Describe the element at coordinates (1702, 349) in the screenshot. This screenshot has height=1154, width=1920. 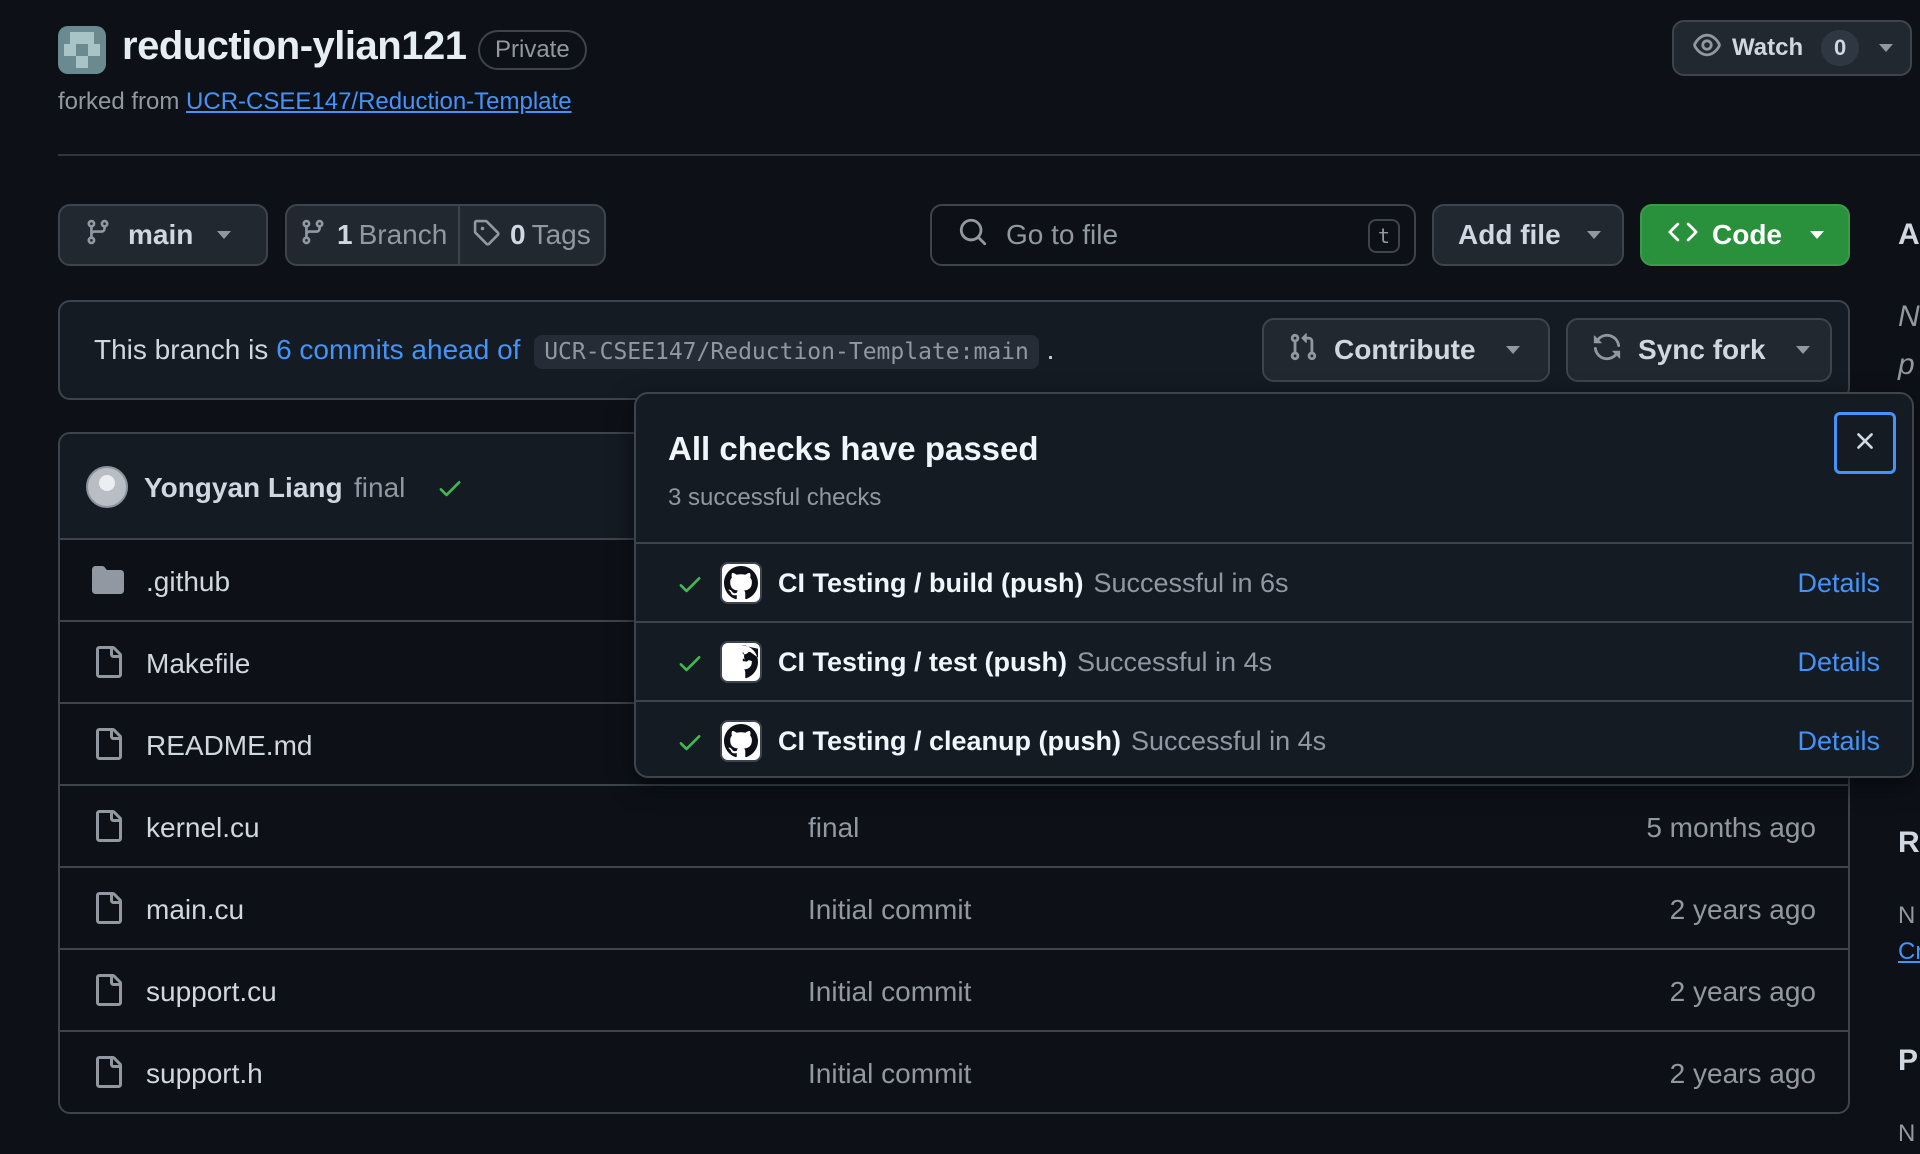
I see `sync-fork-label: Sync fork` at that location.